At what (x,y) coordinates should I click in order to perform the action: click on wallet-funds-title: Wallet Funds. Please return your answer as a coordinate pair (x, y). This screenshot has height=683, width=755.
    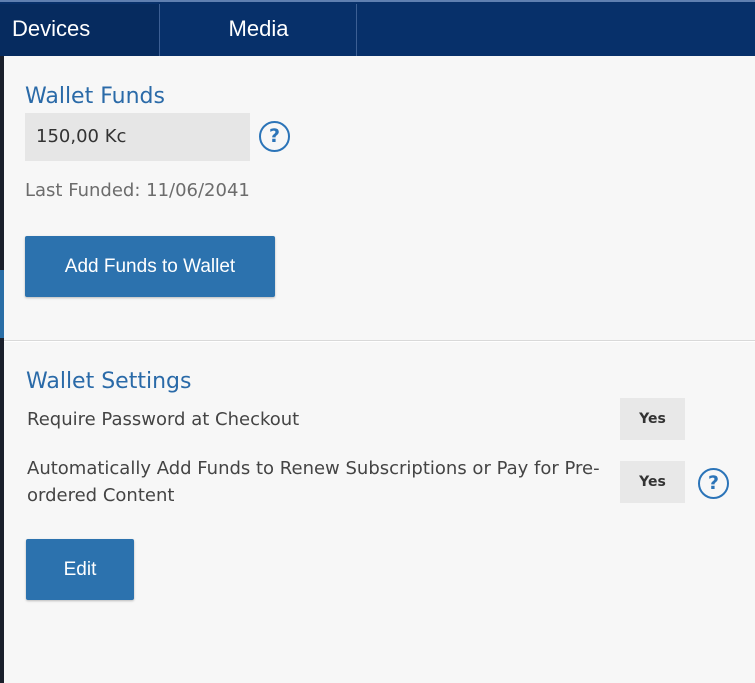
    Looking at the image, I should click on (95, 96).